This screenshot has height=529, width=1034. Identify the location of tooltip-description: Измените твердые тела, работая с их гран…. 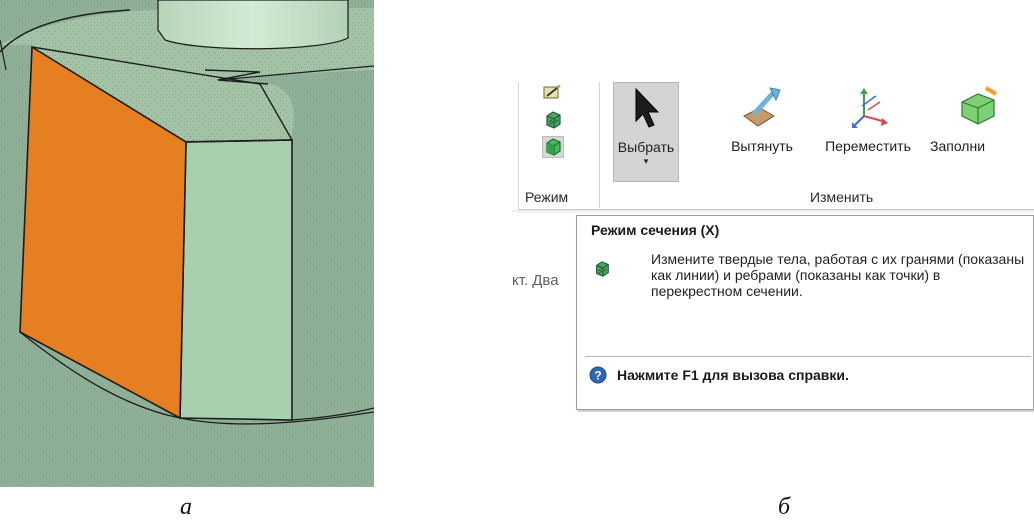
(838, 275).